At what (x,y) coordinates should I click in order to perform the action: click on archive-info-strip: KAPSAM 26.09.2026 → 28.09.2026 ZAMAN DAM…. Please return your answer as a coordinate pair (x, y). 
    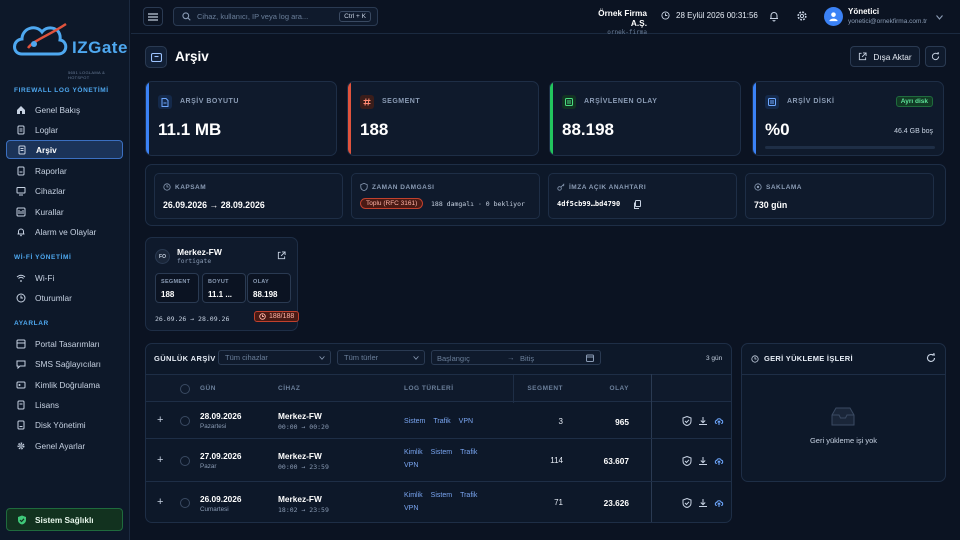
    Looking at the image, I should click on (545, 195).